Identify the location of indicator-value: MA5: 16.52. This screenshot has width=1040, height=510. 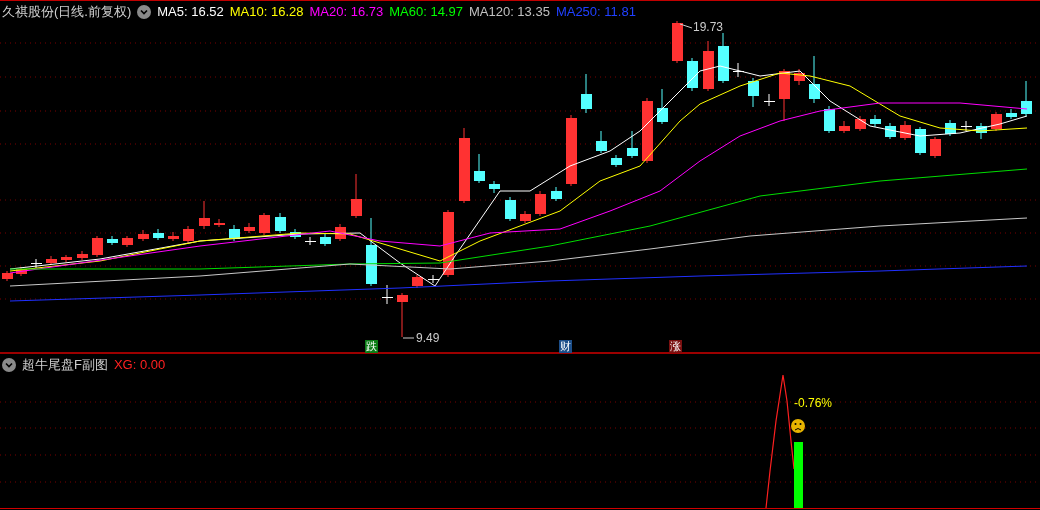
(190, 12).